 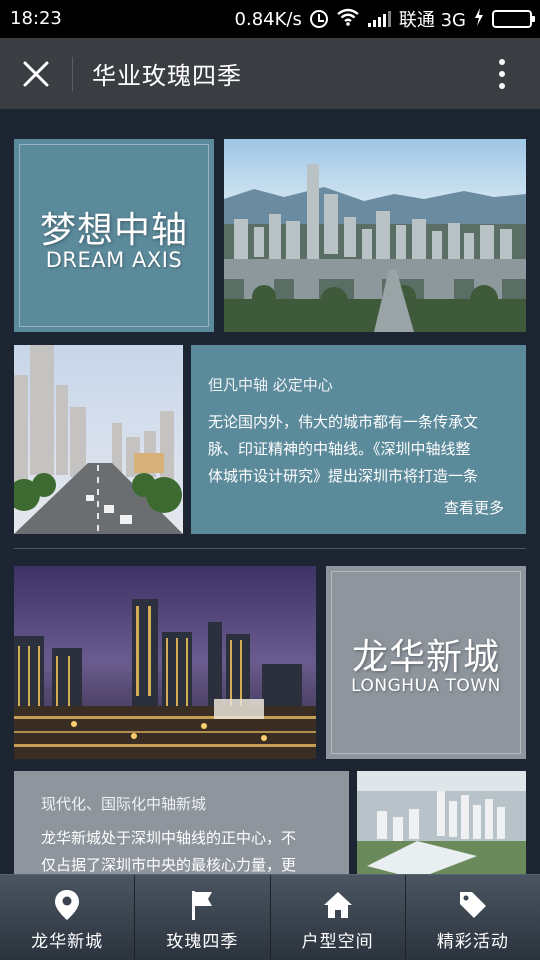 I want to click on bottom-navigation: 龙华新城 玫瑰四季 户型空间 精彩活动, so click(x=270, y=917).